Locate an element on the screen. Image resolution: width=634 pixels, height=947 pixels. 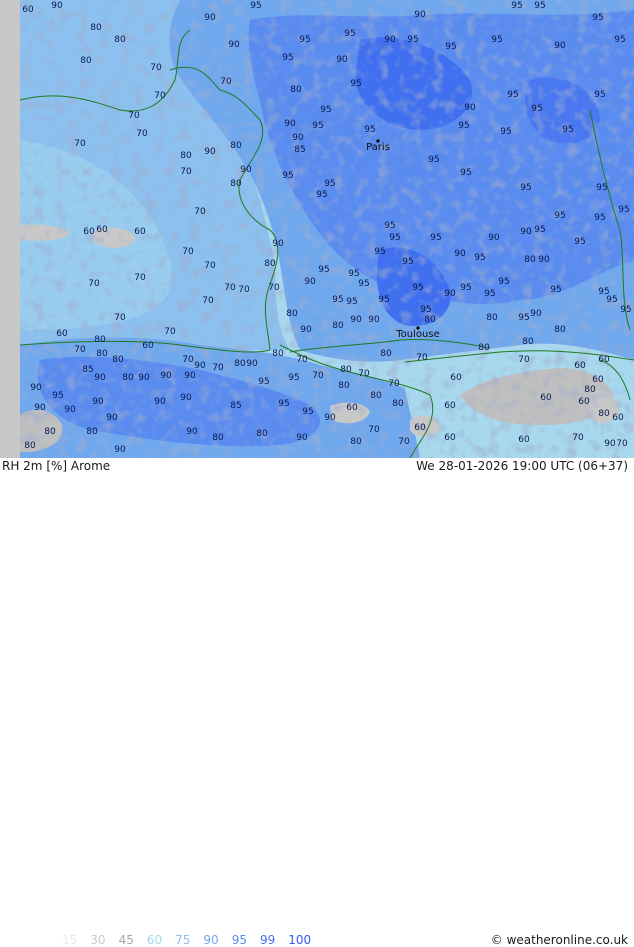
copyright: © weatheronline.co.uk is located at coordinates (559, 940).